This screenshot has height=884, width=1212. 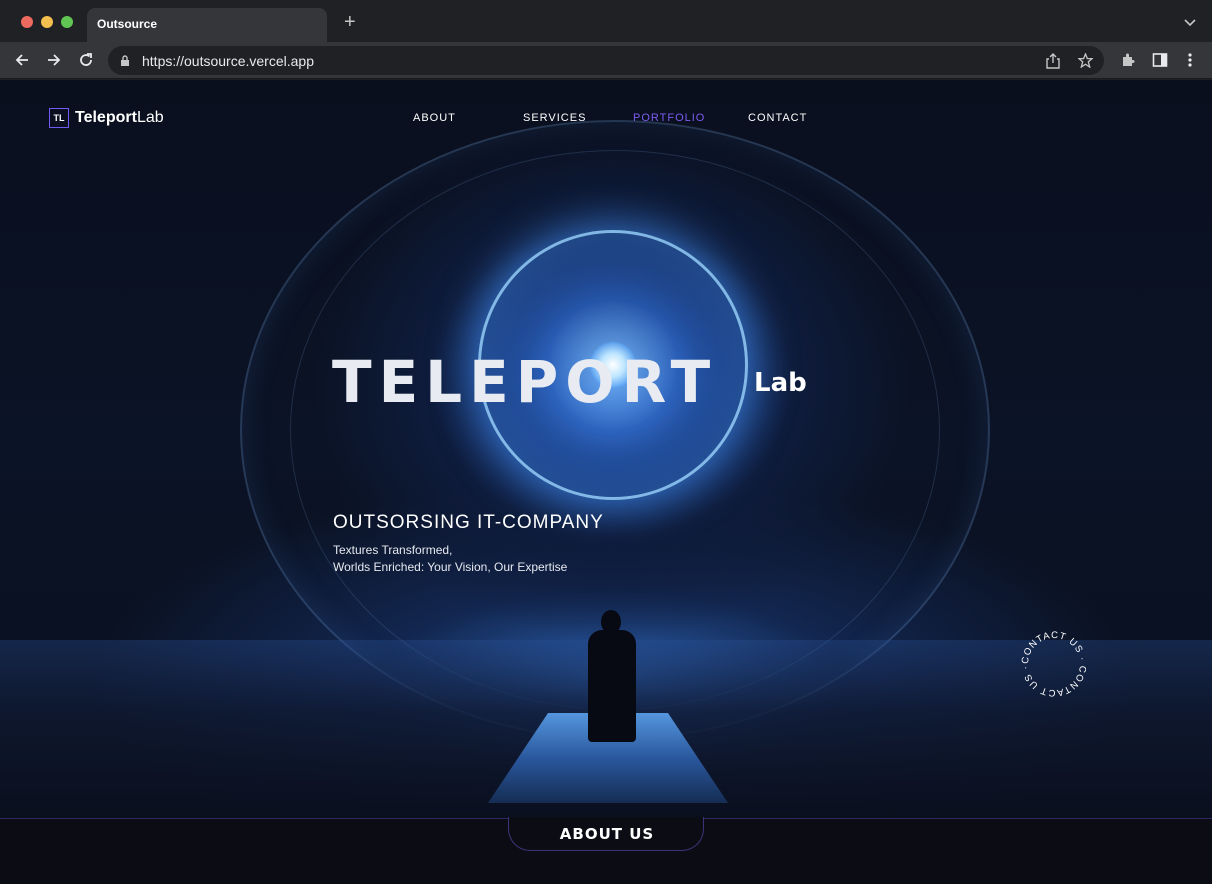 I want to click on about-us-tab: ABOUT US, so click(x=606, y=834).